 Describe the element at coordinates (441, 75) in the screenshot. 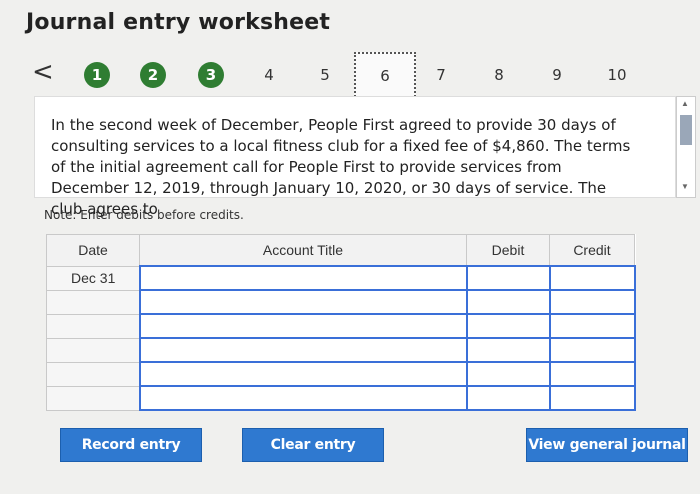

I see `step-7: 7` at that location.